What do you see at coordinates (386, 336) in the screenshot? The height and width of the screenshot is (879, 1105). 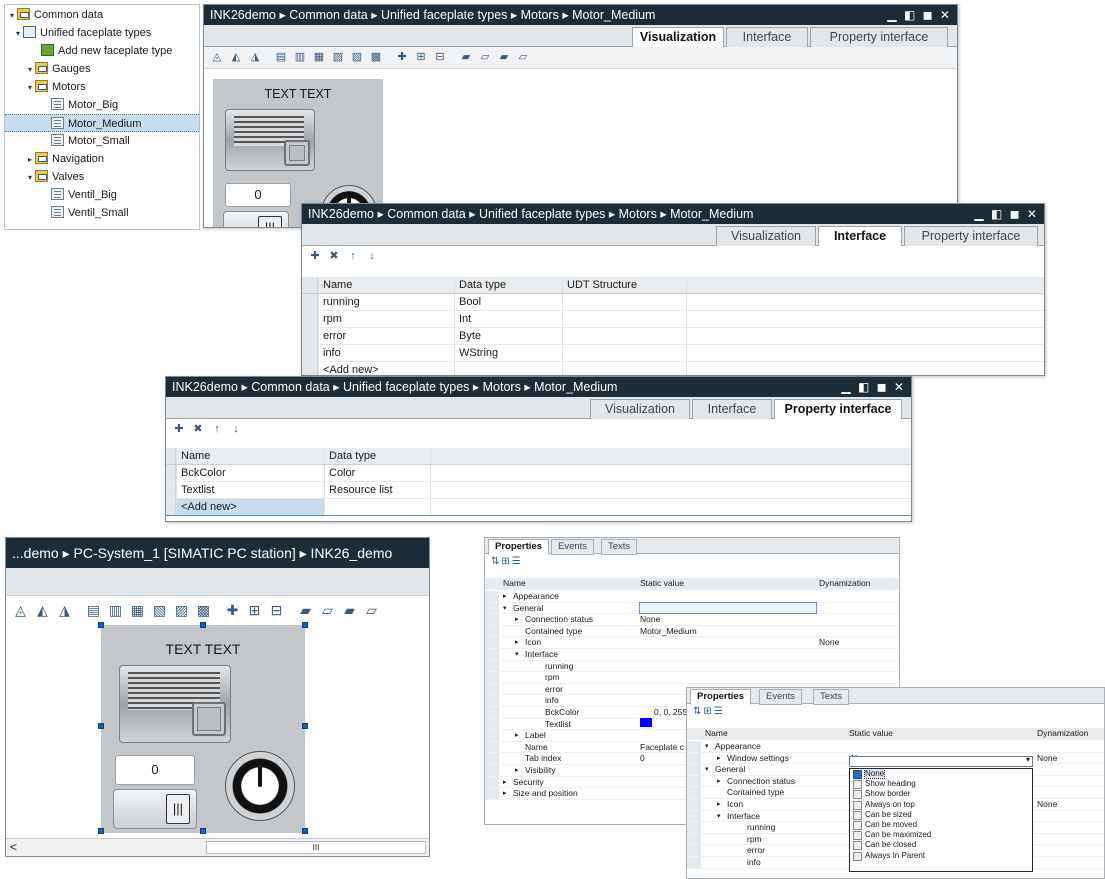 I see `cell-name: error` at bounding box center [386, 336].